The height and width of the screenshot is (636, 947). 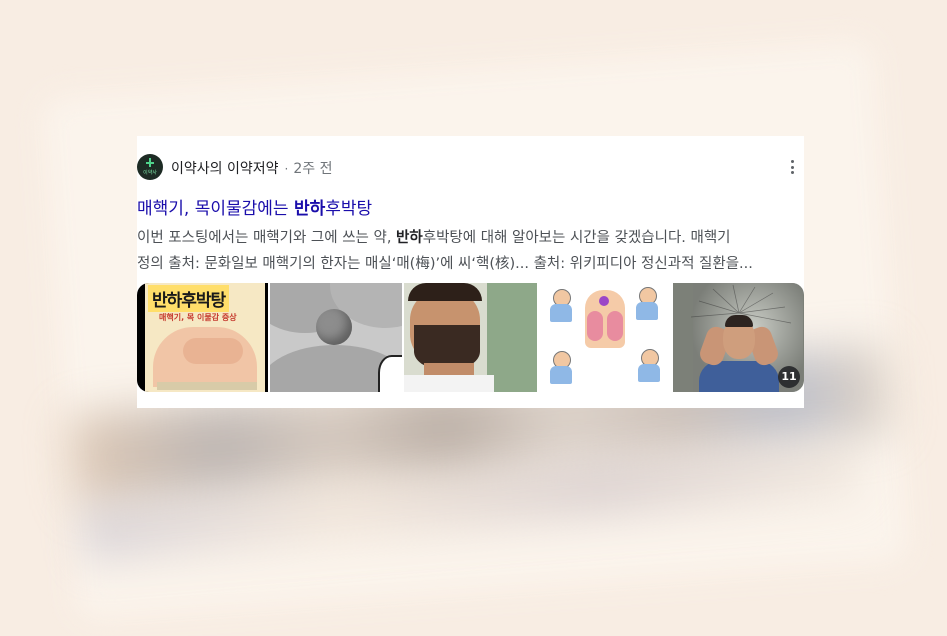 I want to click on thumbnail-1: 반하후박탕 매핵기, 목 이물감 증상, so click(x=202, y=337).